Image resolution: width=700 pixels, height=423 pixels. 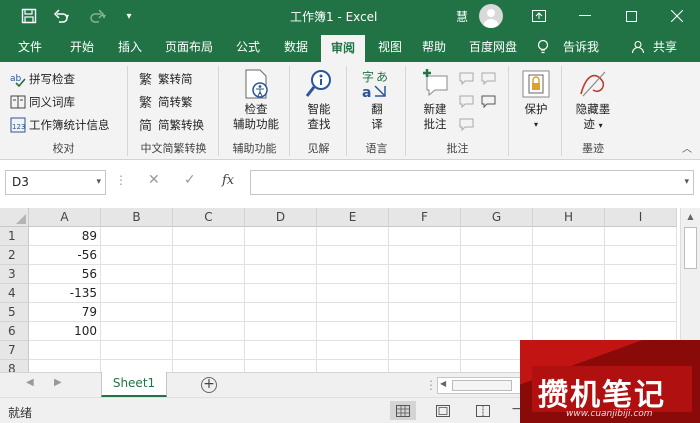 What do you see at coordinates (14, 366) in the screenshot?
I see `row-header-8: 8` at bounding box center [14, 366].